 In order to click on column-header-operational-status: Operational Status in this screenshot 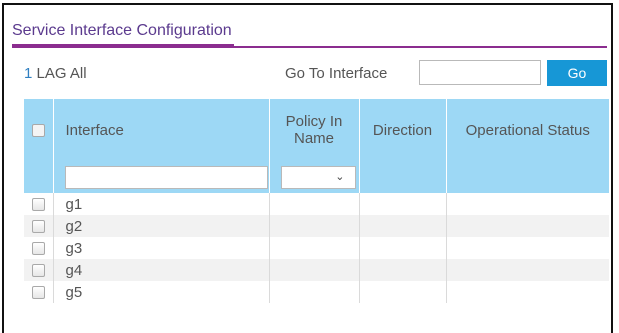, I will do `click(527, 130)`.